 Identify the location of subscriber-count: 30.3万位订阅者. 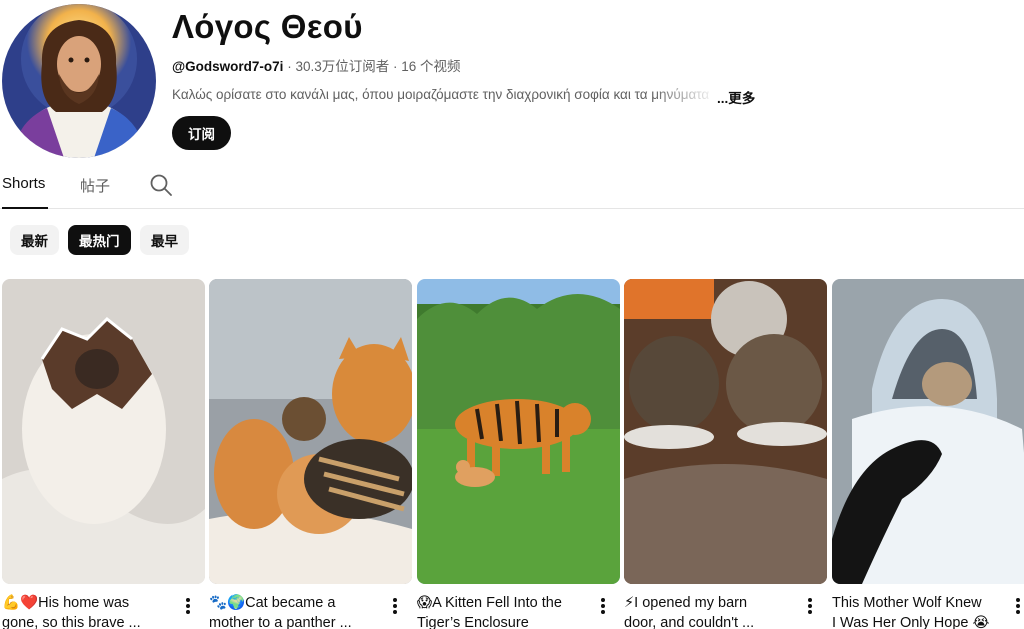
(342, 66).